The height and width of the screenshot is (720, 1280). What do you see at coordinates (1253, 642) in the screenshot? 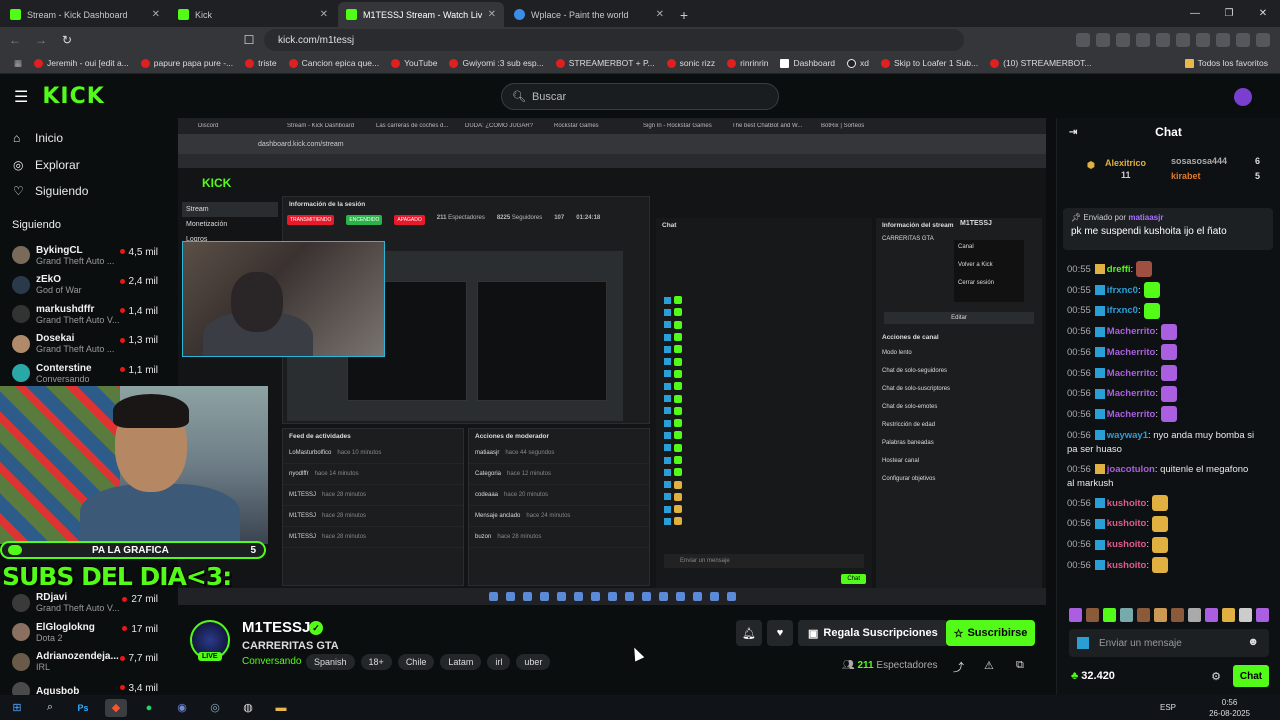
I see `emoji-icon: ☻` at bounding box center [1253, 642].